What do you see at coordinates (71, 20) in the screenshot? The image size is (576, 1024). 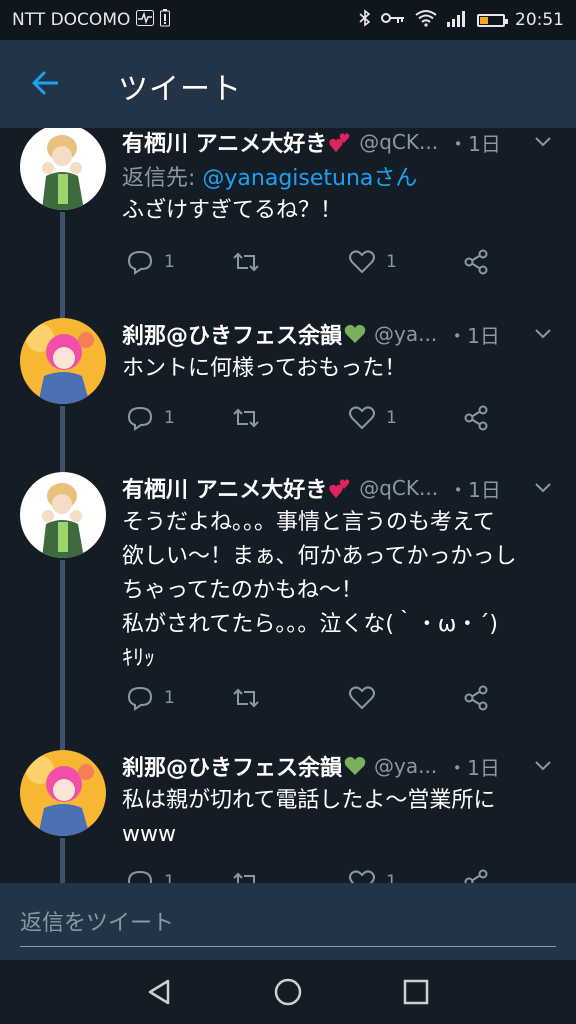 I see `carrier-name: NTT DOCOMO` at bounding box center [71, 20].